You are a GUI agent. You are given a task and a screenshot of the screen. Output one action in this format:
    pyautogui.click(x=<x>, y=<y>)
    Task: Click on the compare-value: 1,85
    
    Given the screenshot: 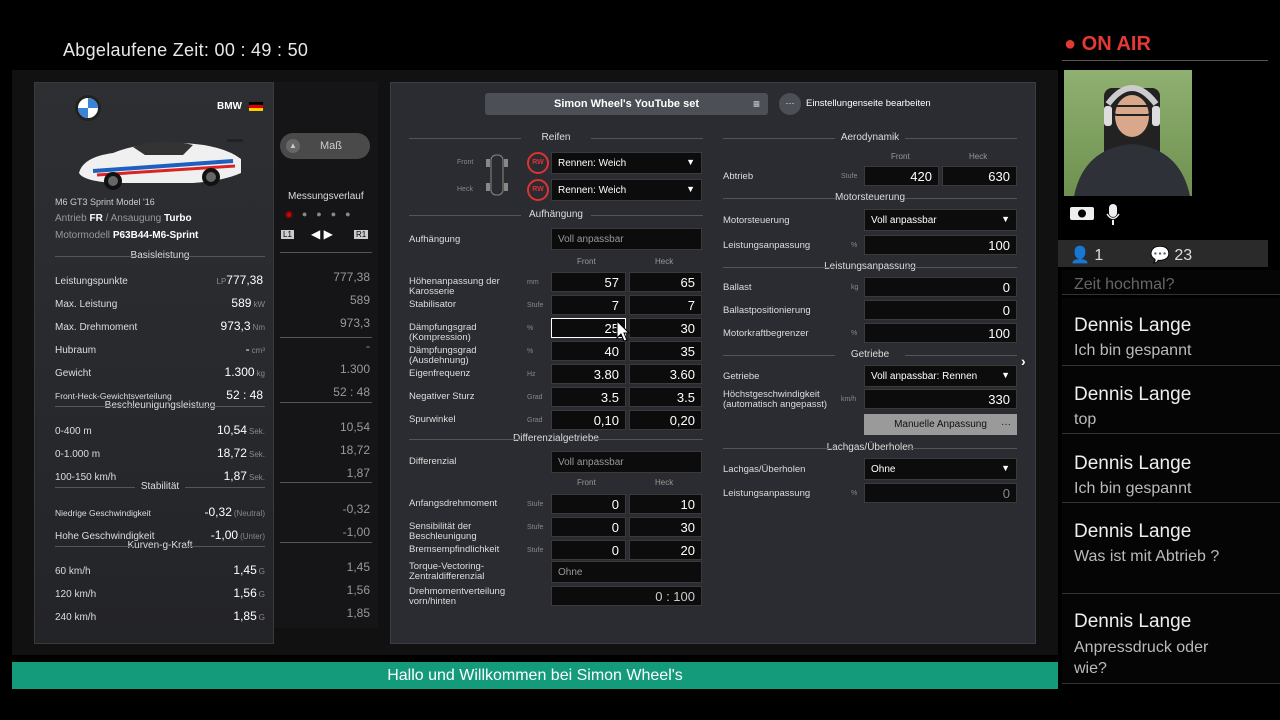 What is the action you would take?
    pyautogui.click(x=358, y=613)
    